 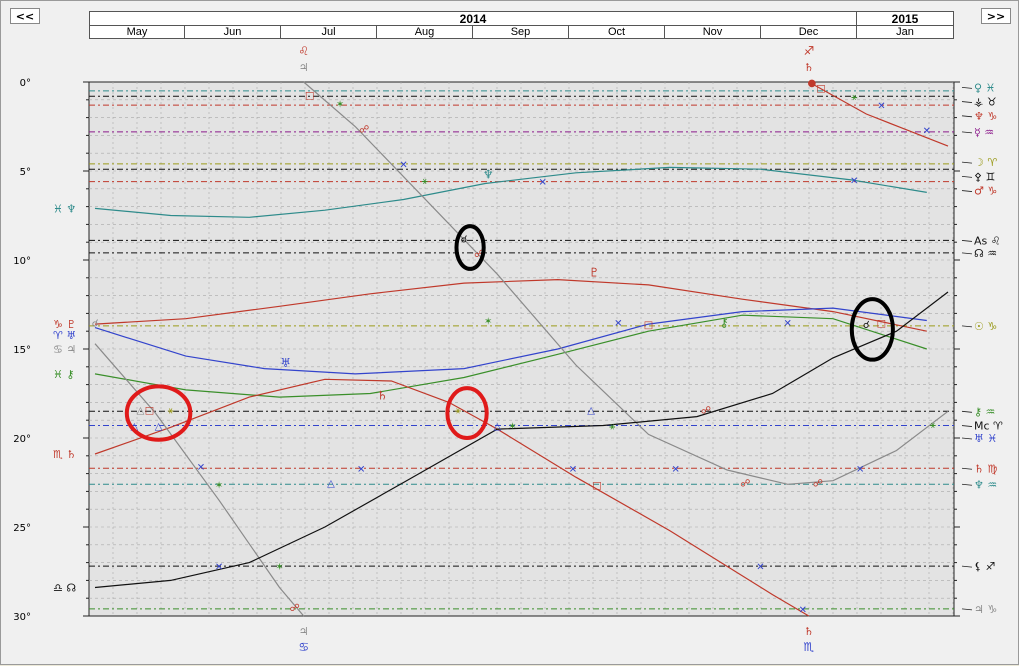 What do you see at coordinates (985, 484) in the screenshot?
I see `natal-label-right: ♆ ♒` at bounding box center [985, 484].